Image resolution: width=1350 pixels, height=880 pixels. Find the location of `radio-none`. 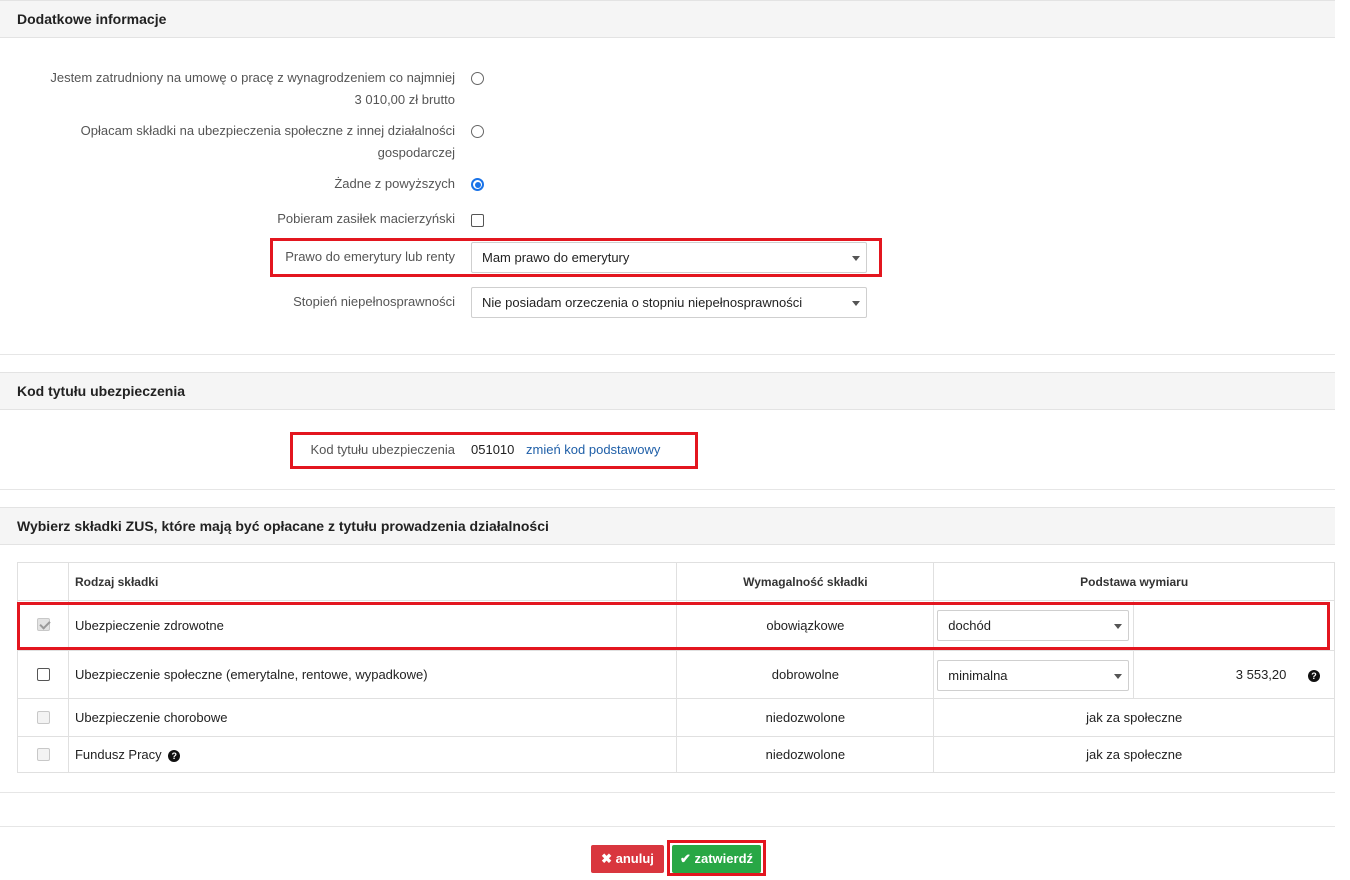

radio-none is located at coordinates (477, 184).